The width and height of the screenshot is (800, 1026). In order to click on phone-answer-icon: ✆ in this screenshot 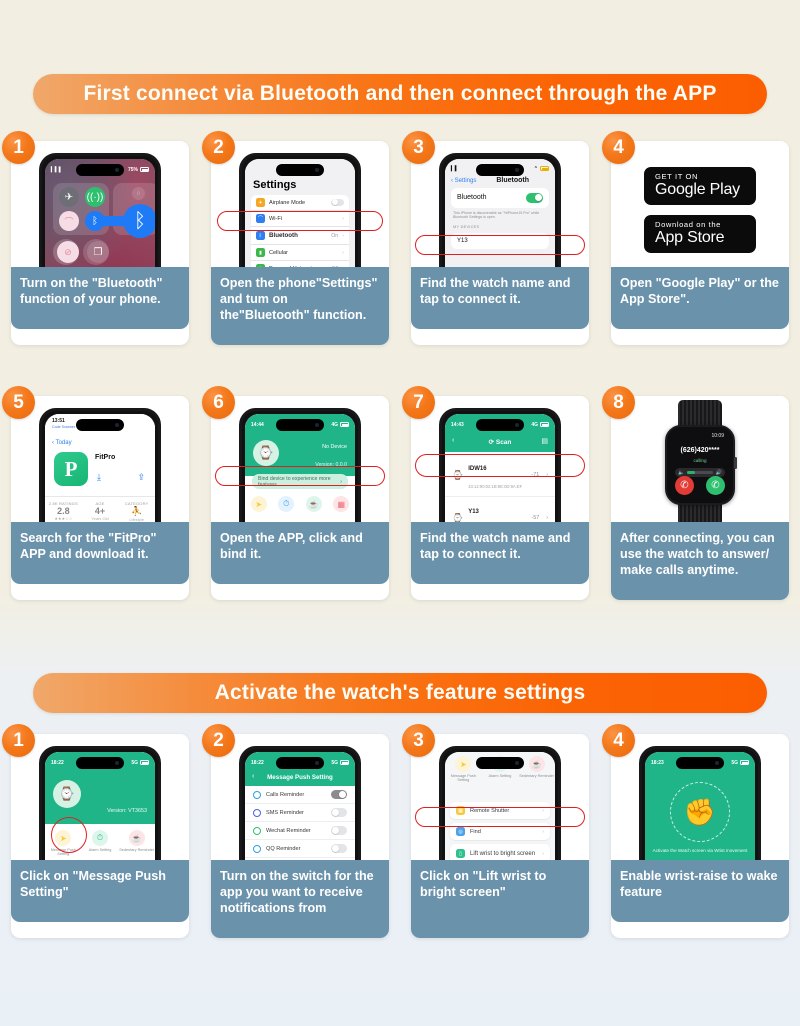, I will do `click(715, 485)`.